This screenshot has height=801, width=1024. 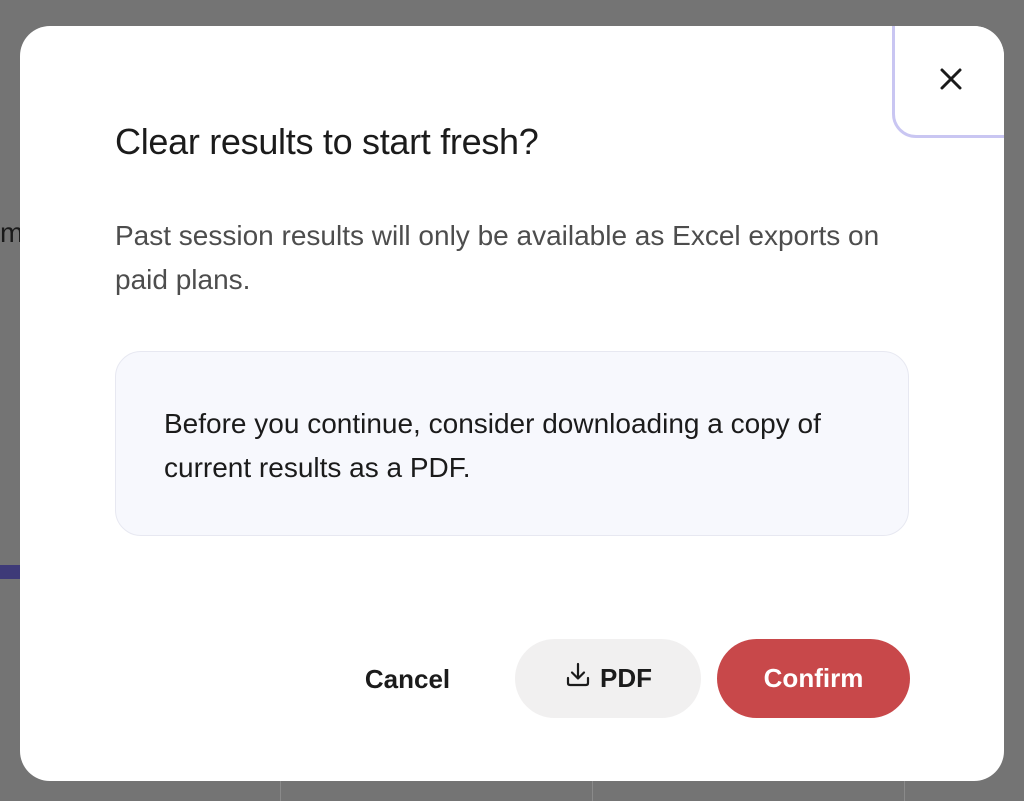 What do you see at coordinates (327, 141) in the screenshot?
I see `dialog-title: Clear results to start fresh?` at bounding box center [327, 141].